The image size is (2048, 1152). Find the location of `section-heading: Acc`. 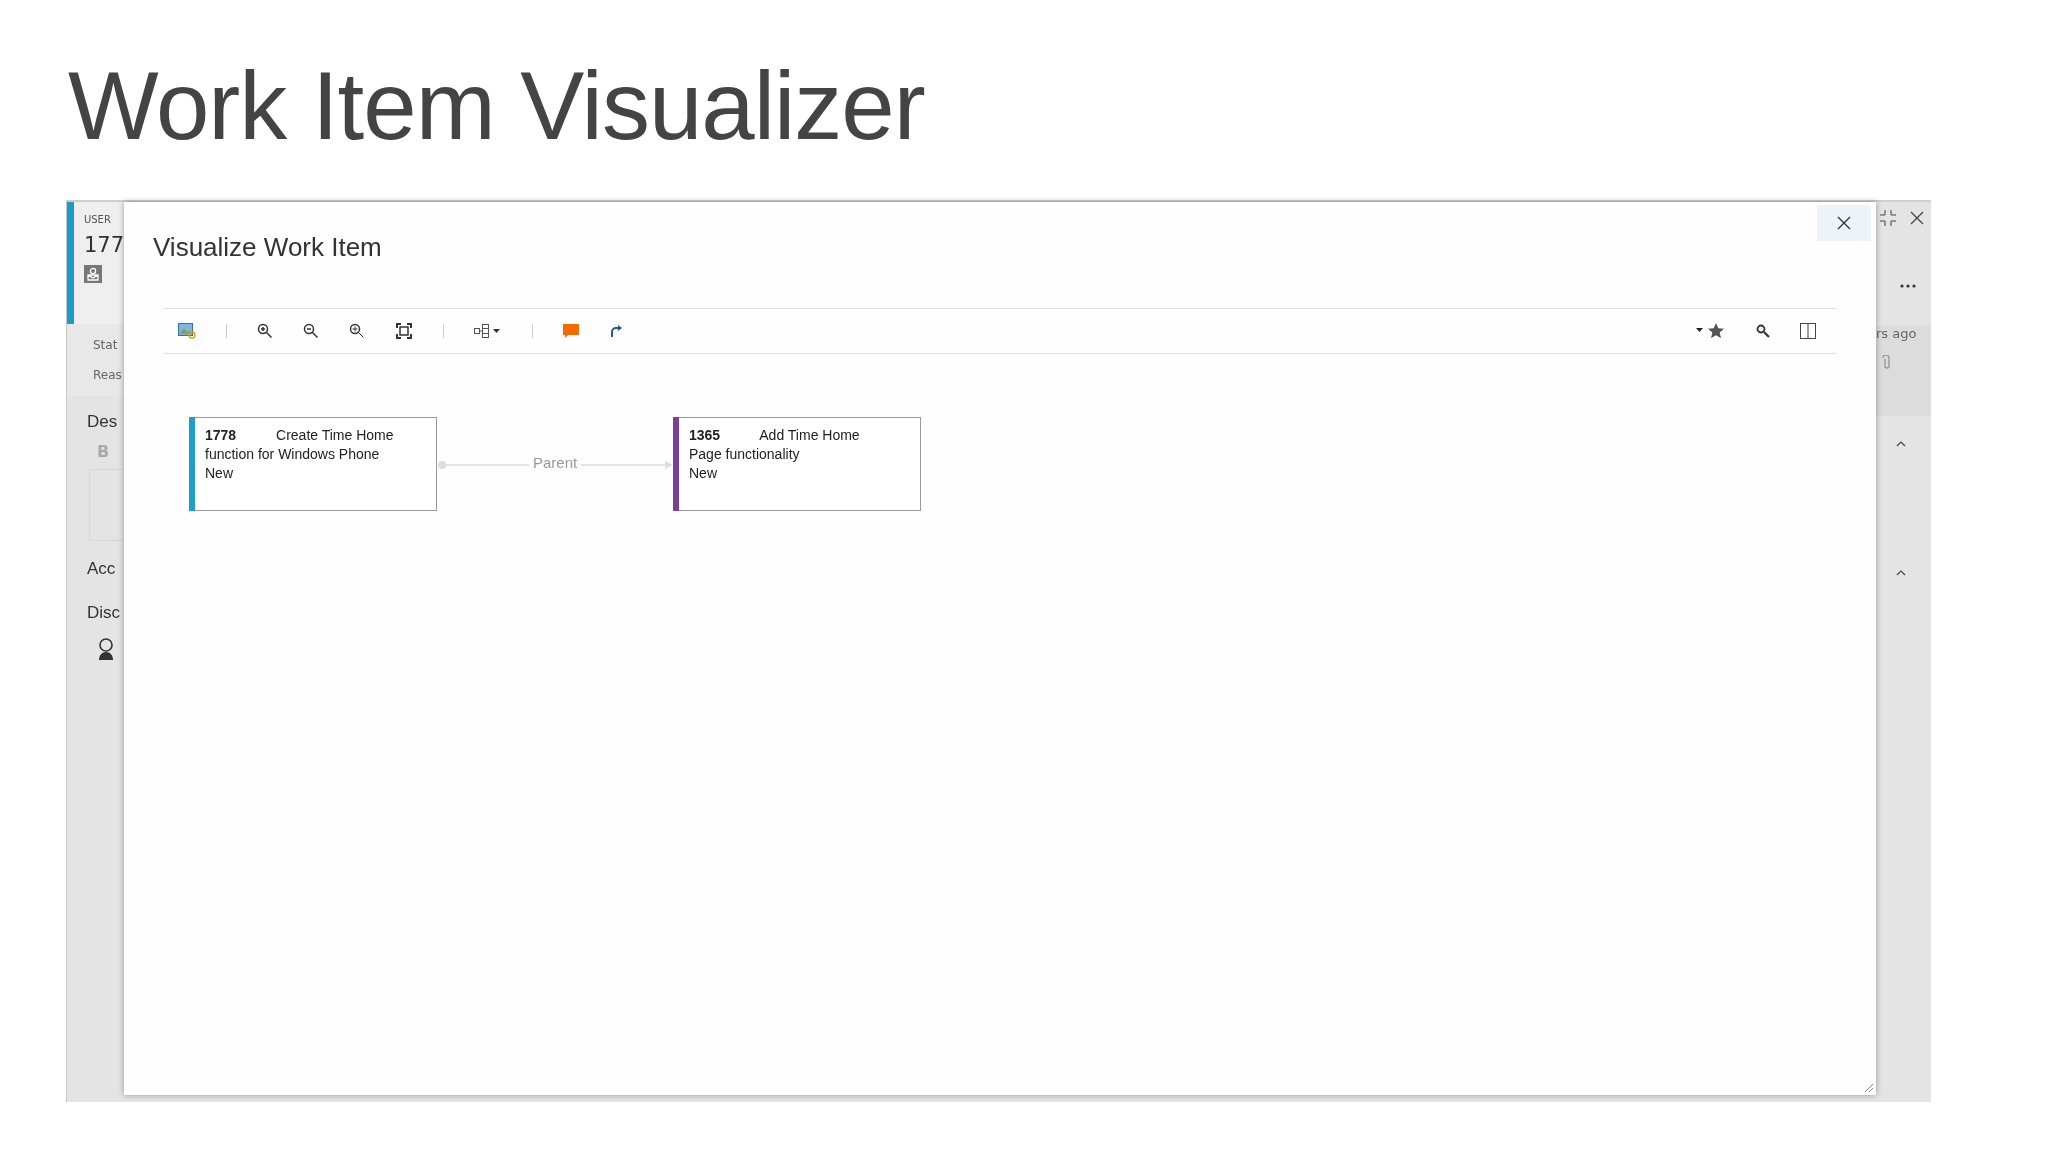

section-heading: Acc is located at coordinates (102, 569).